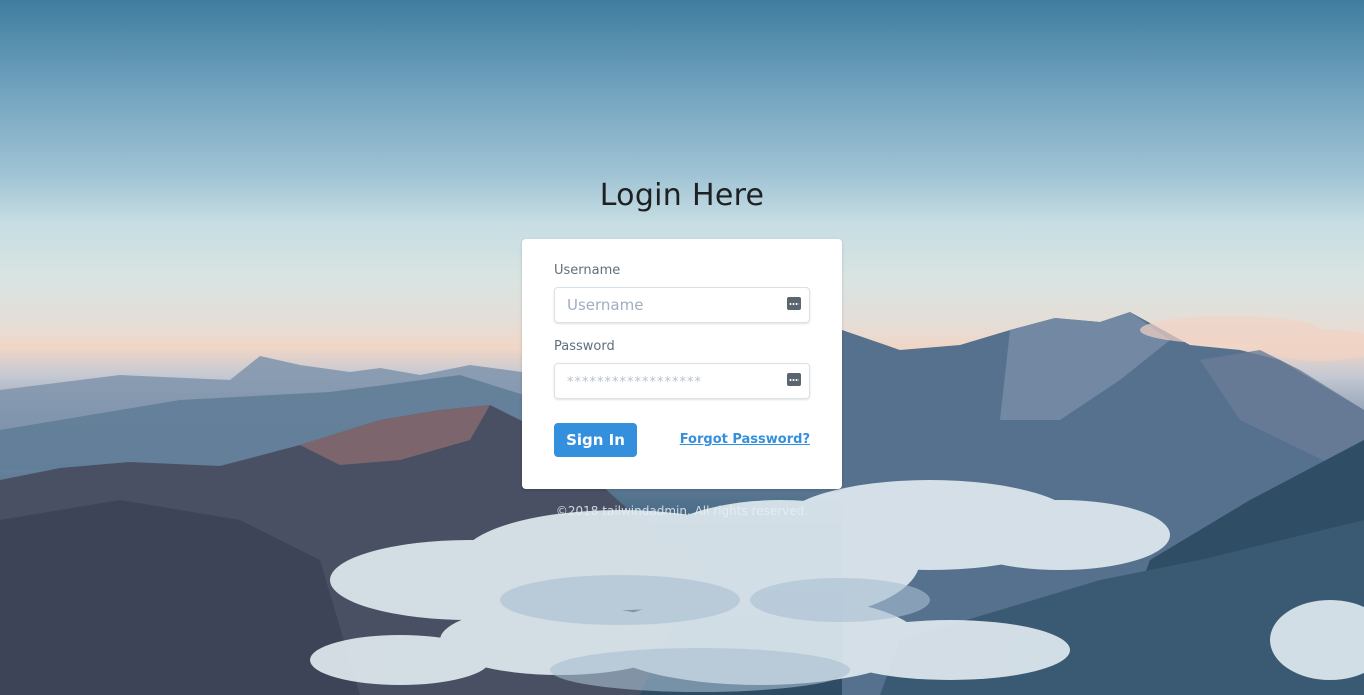  I want to click on username-input, so click(668, 305).